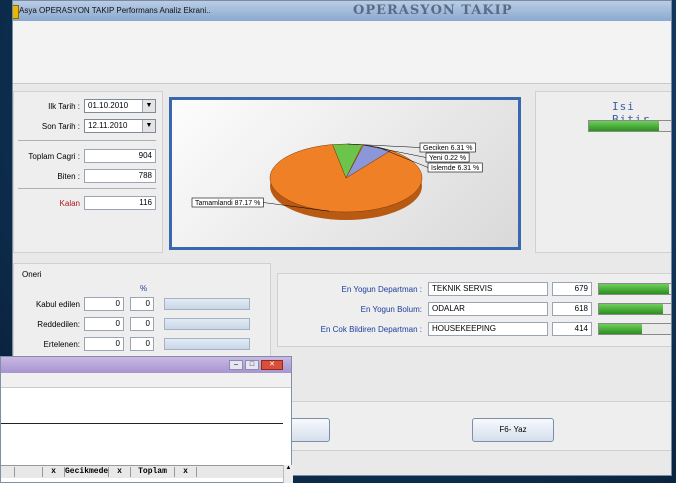 The height and width of the screenshot is (483, 676). Describe the element at coordinates (236, 365) in the screenshot. I see `minimize-icon: –` at that location.